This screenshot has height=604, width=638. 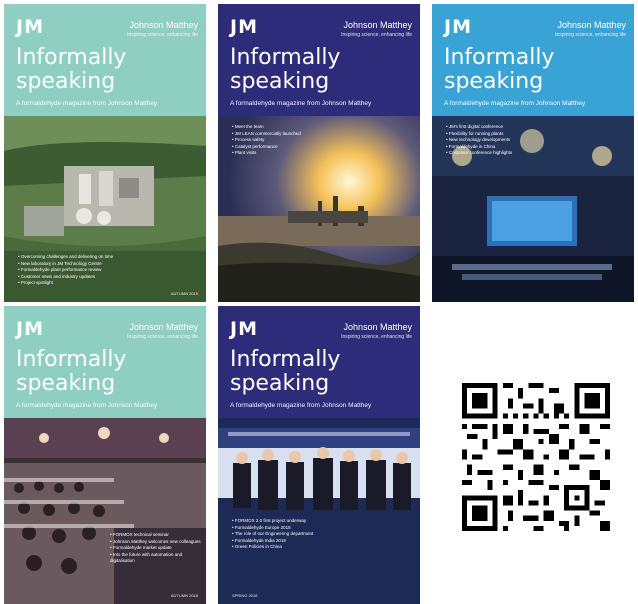 I want to click on issue-date: SPRING 2018, so click(x=245, y=595).